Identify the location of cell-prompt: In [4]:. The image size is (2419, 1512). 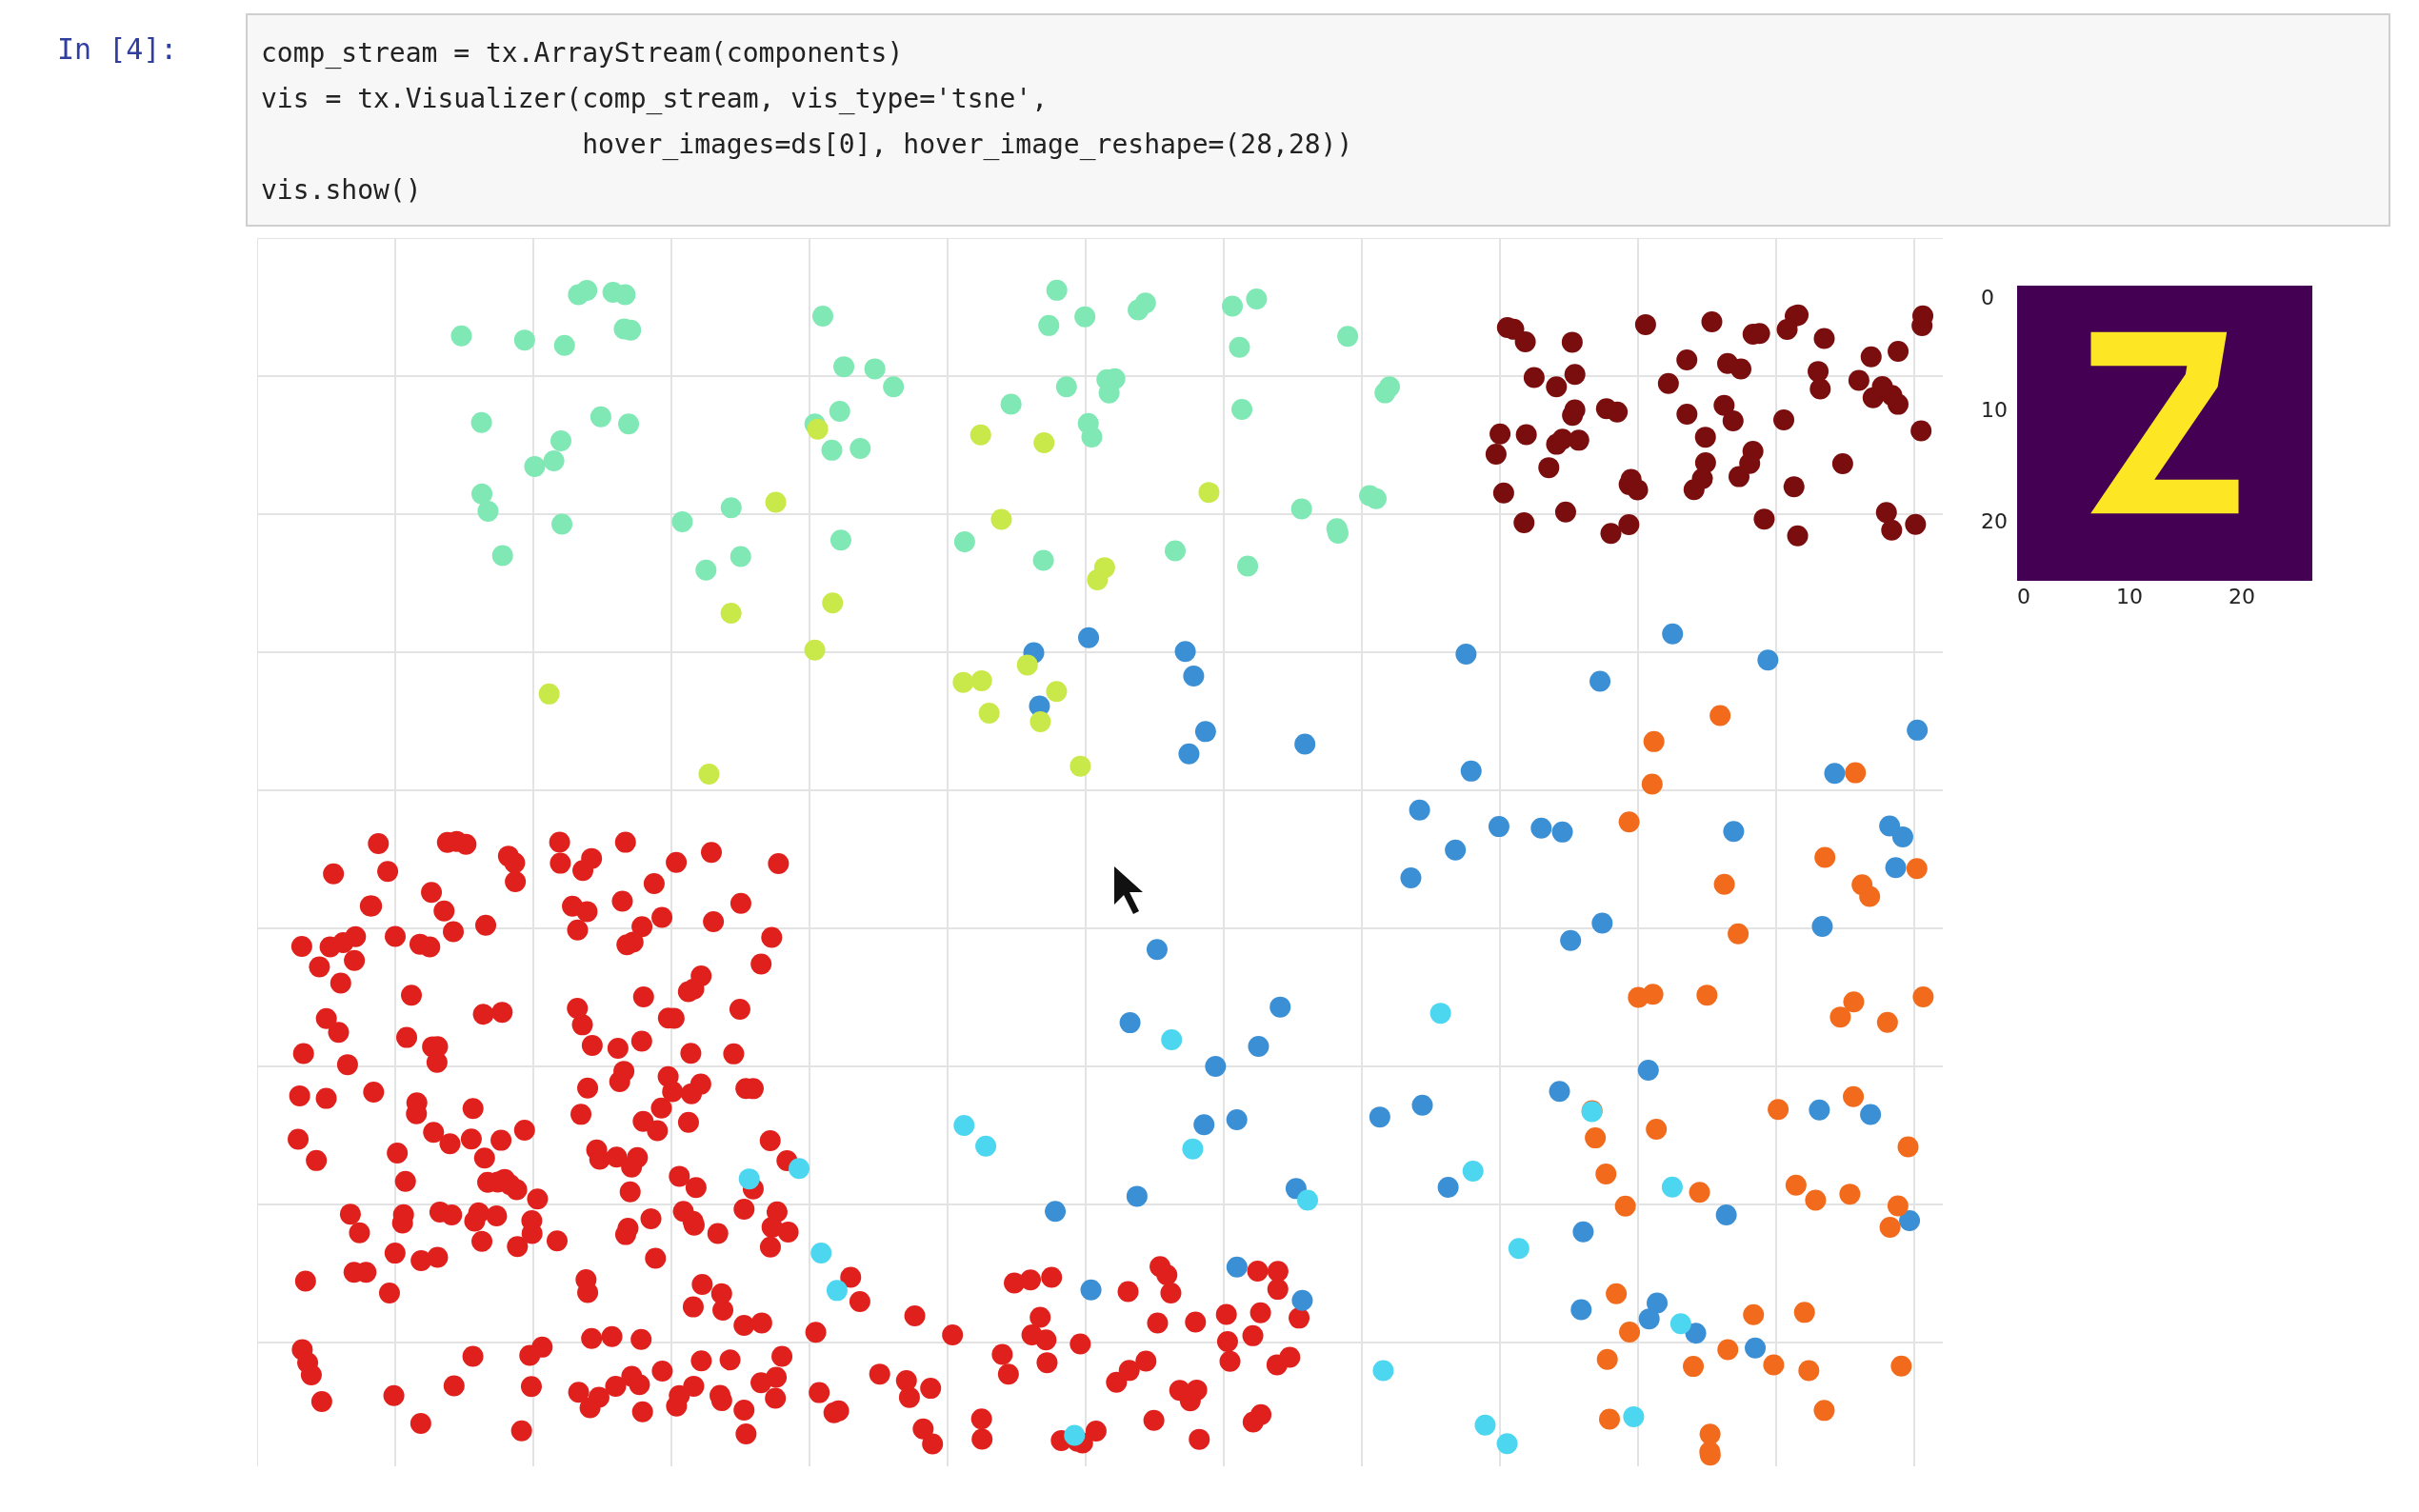
(118, 48).